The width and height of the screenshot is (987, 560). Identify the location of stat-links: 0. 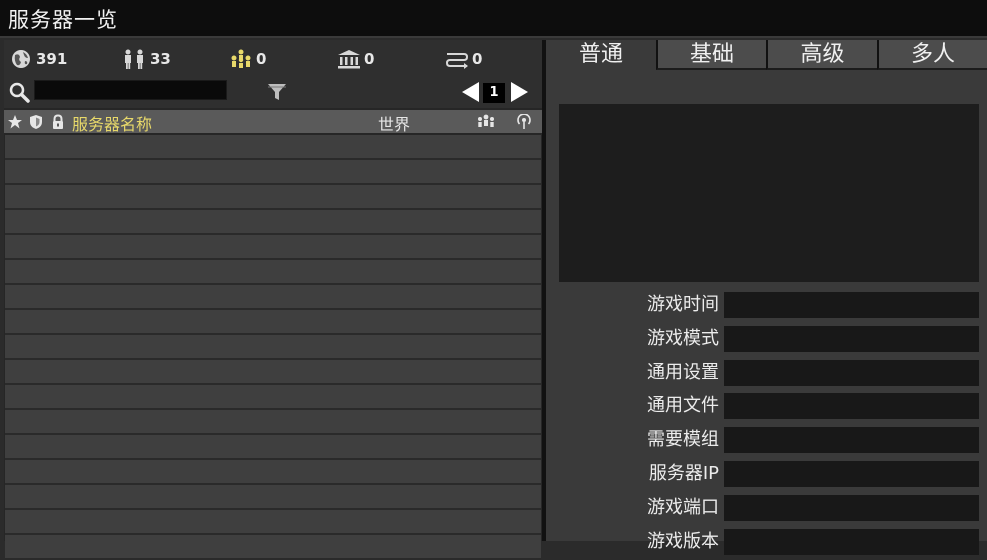
(463, 59).